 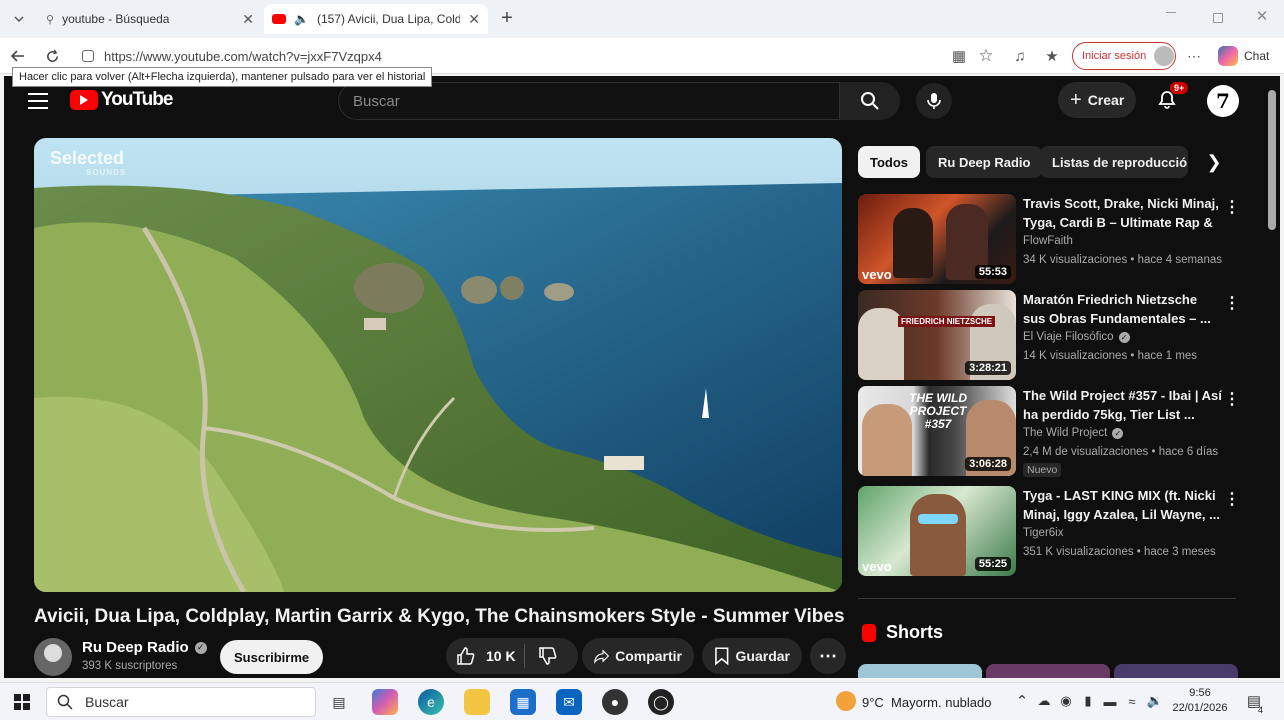 I want to click on show-hidden-icons-icon: ⌃, so click(x=1022, y=701).